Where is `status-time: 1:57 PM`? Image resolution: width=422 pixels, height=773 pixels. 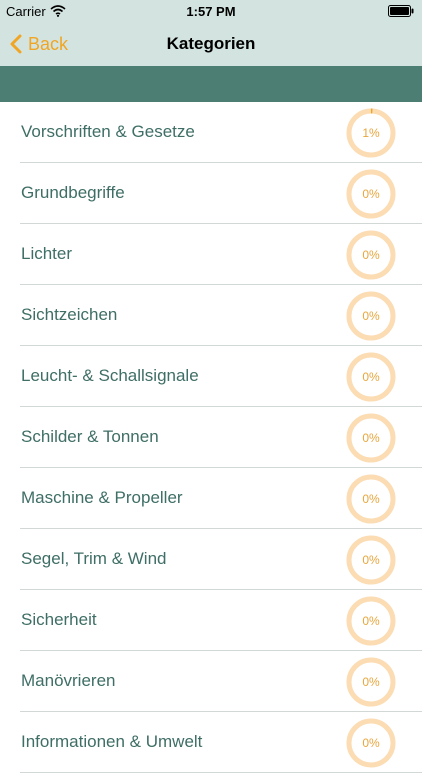 status-time: 1:57 PM is located at coordinates (211, 11).